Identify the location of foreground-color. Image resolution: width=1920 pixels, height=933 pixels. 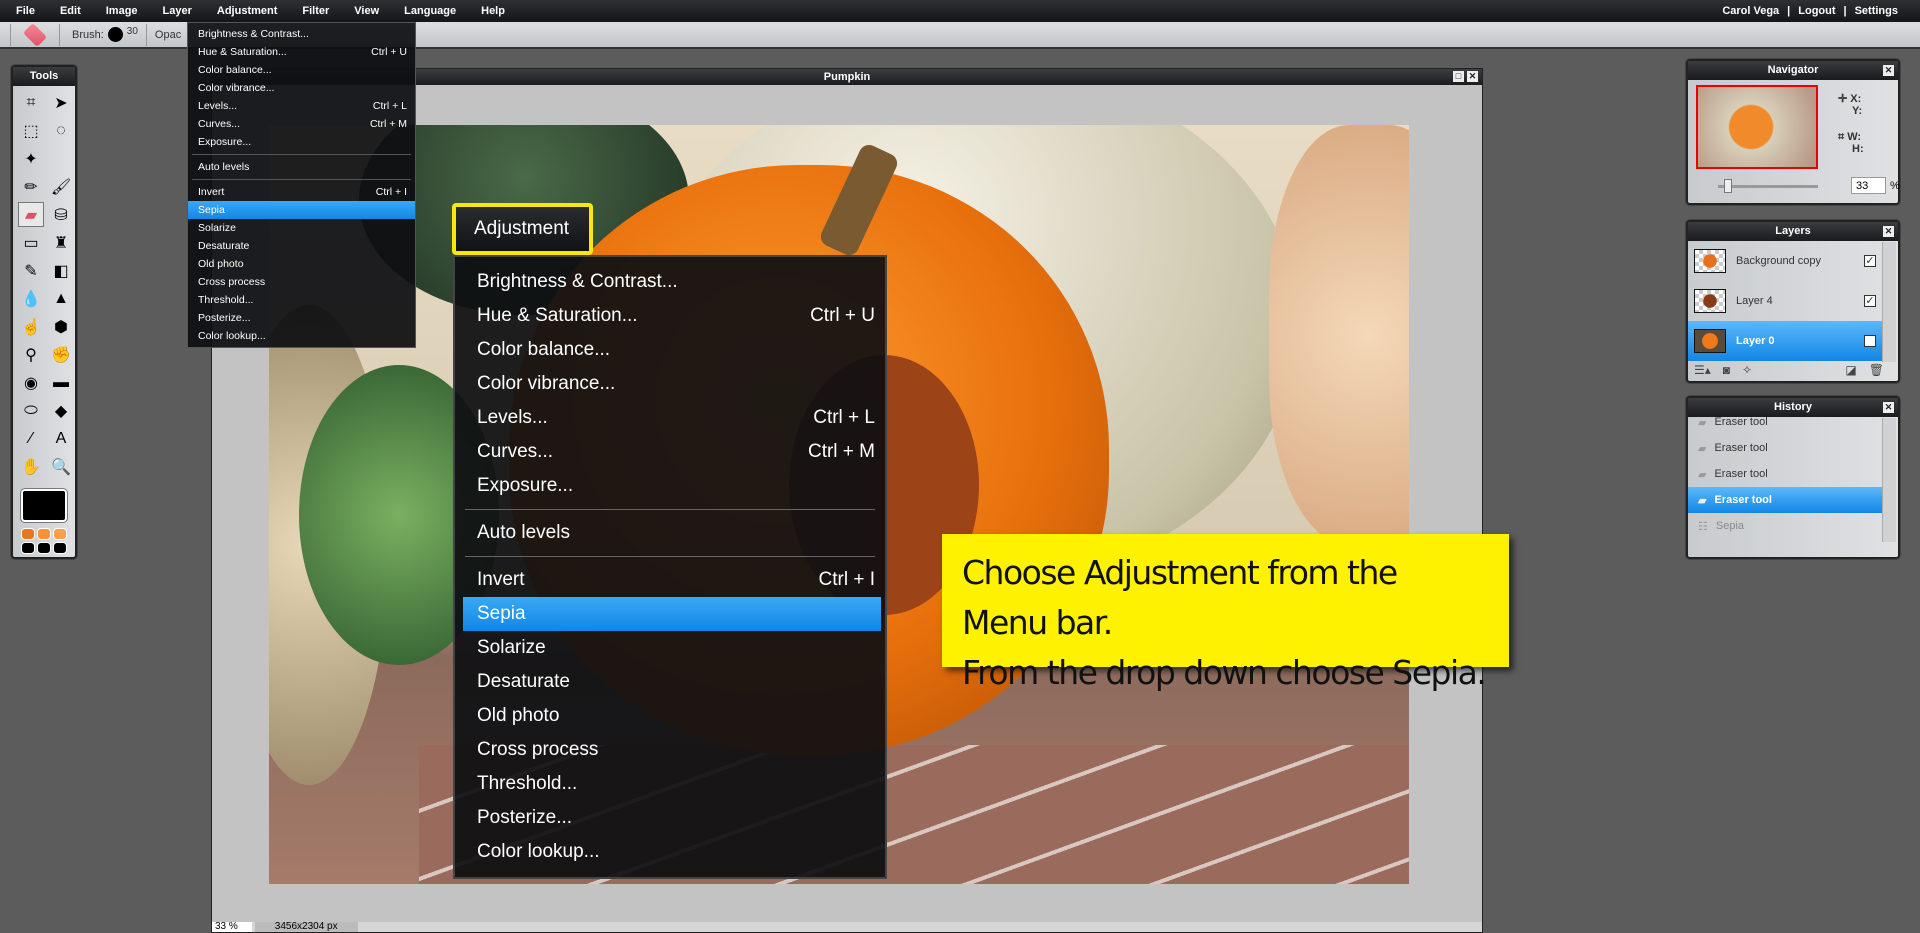
(44, 505).